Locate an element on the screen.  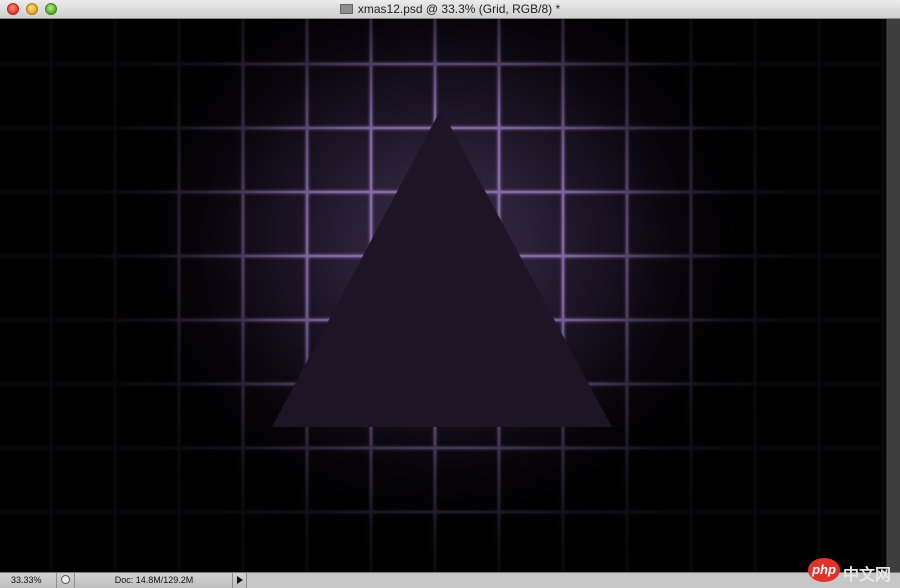
play-arrow-icon is located at coordinates (240, 580).